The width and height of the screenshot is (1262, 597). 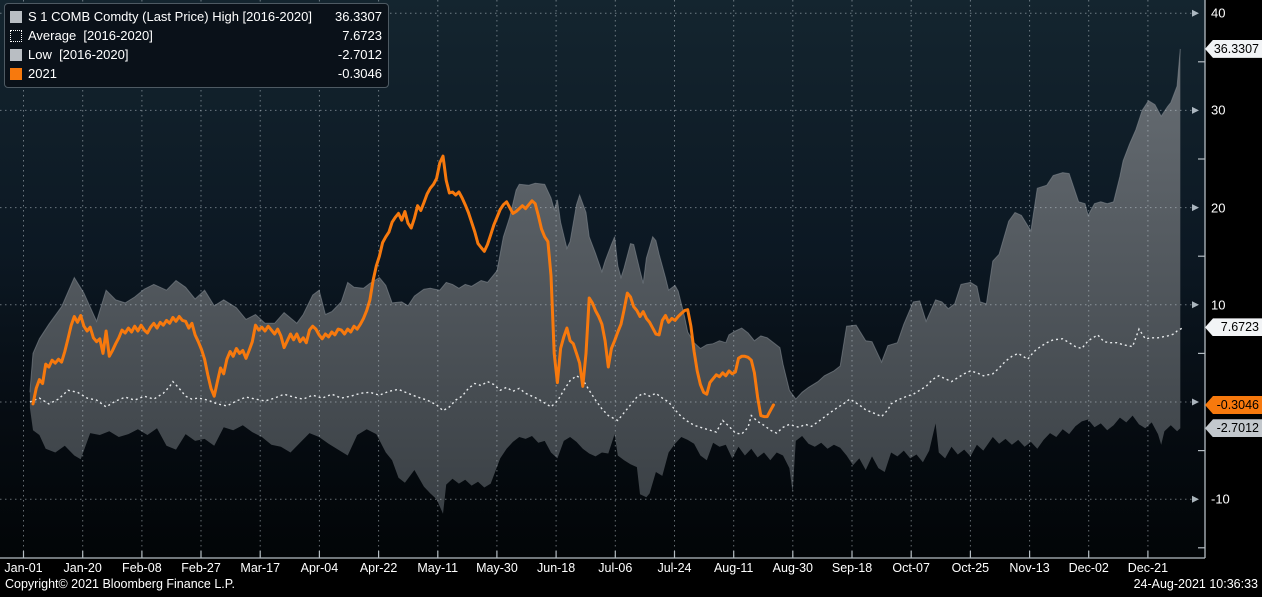 What do you see at coordinates (674, 568) in the screenshot?
I see `x-axis-label: Jul-24` at bounding box center [674, 568].